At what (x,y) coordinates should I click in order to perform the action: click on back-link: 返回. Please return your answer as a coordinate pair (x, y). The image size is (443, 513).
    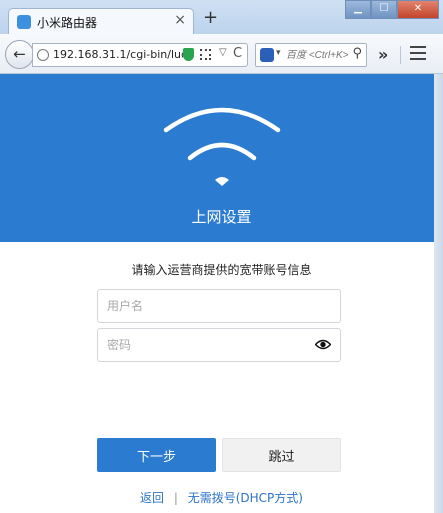
    Looking at the image, I should click on (152, 498).